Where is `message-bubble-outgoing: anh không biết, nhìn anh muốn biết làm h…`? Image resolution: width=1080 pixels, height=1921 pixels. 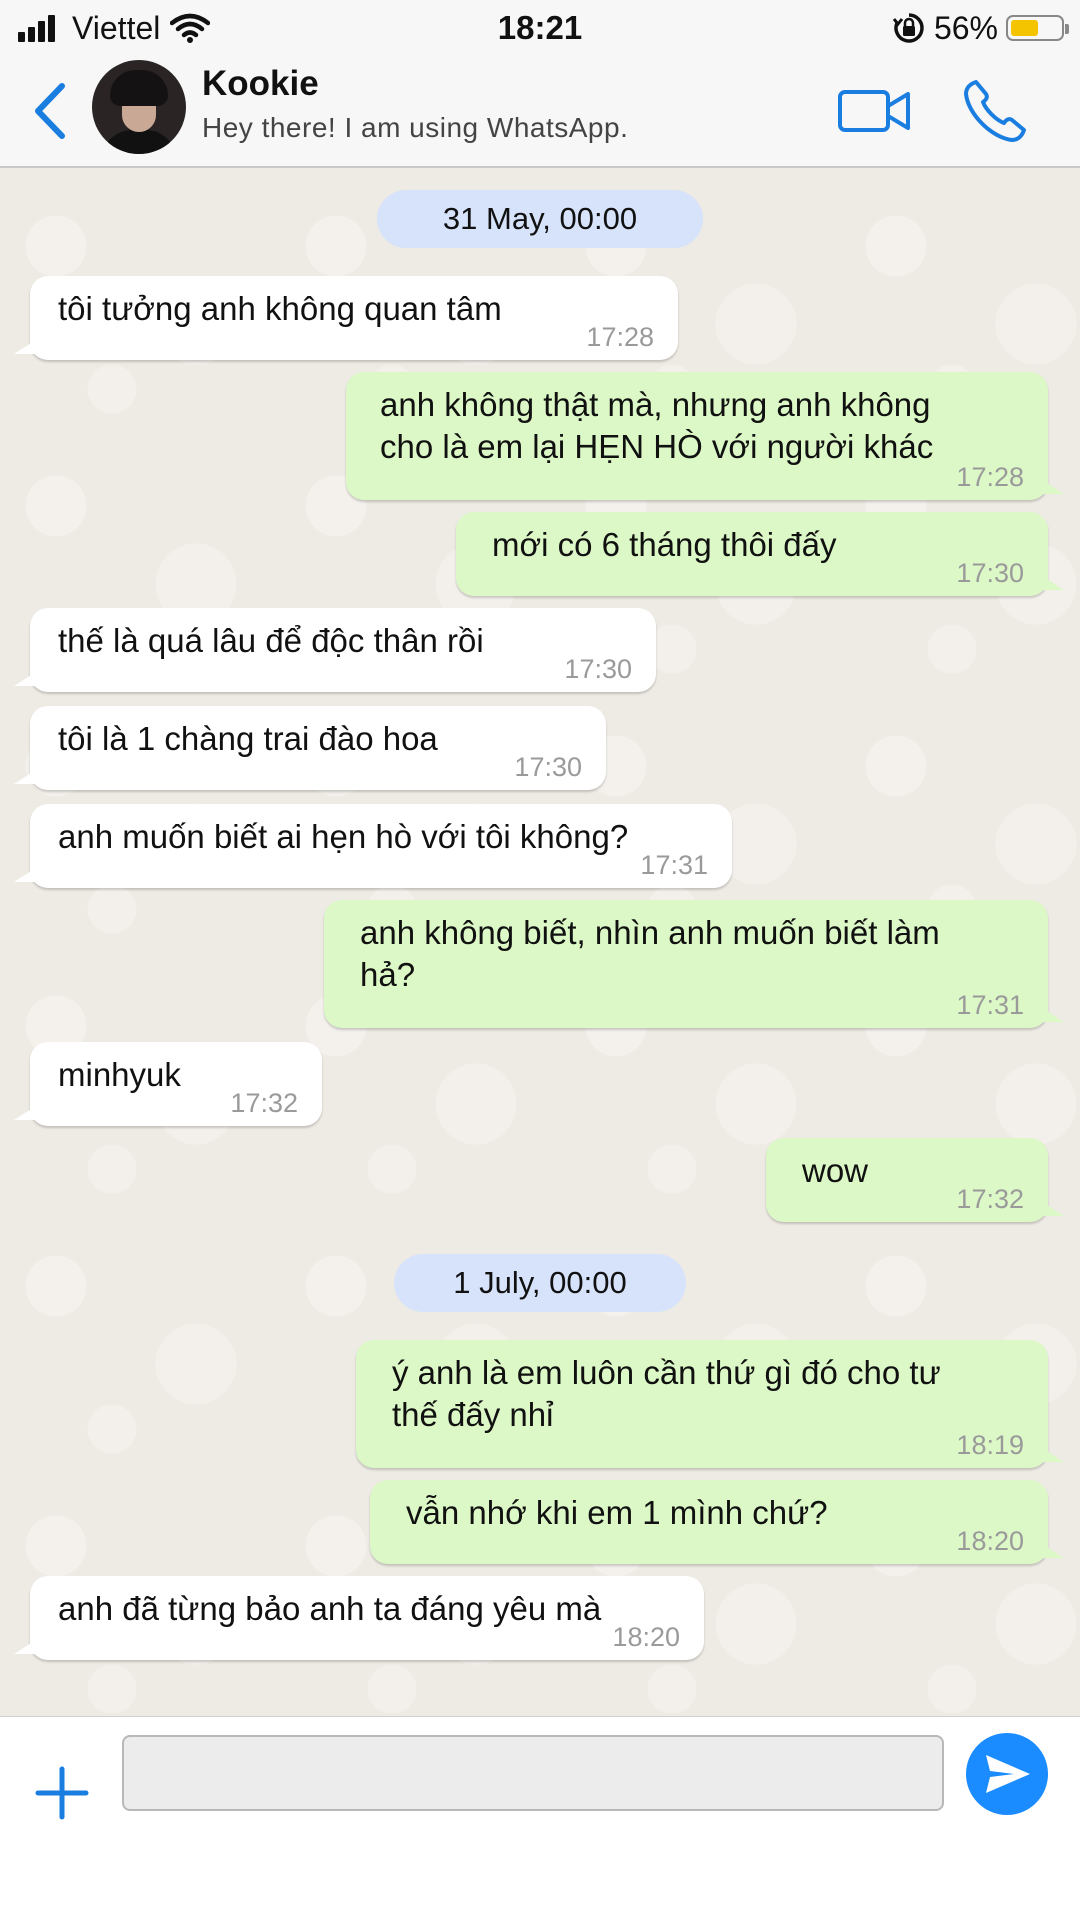 message-bubble-outgoing: anh không biết, nhìn anh muốn biết làm h… is located at coordinates (694, 964).